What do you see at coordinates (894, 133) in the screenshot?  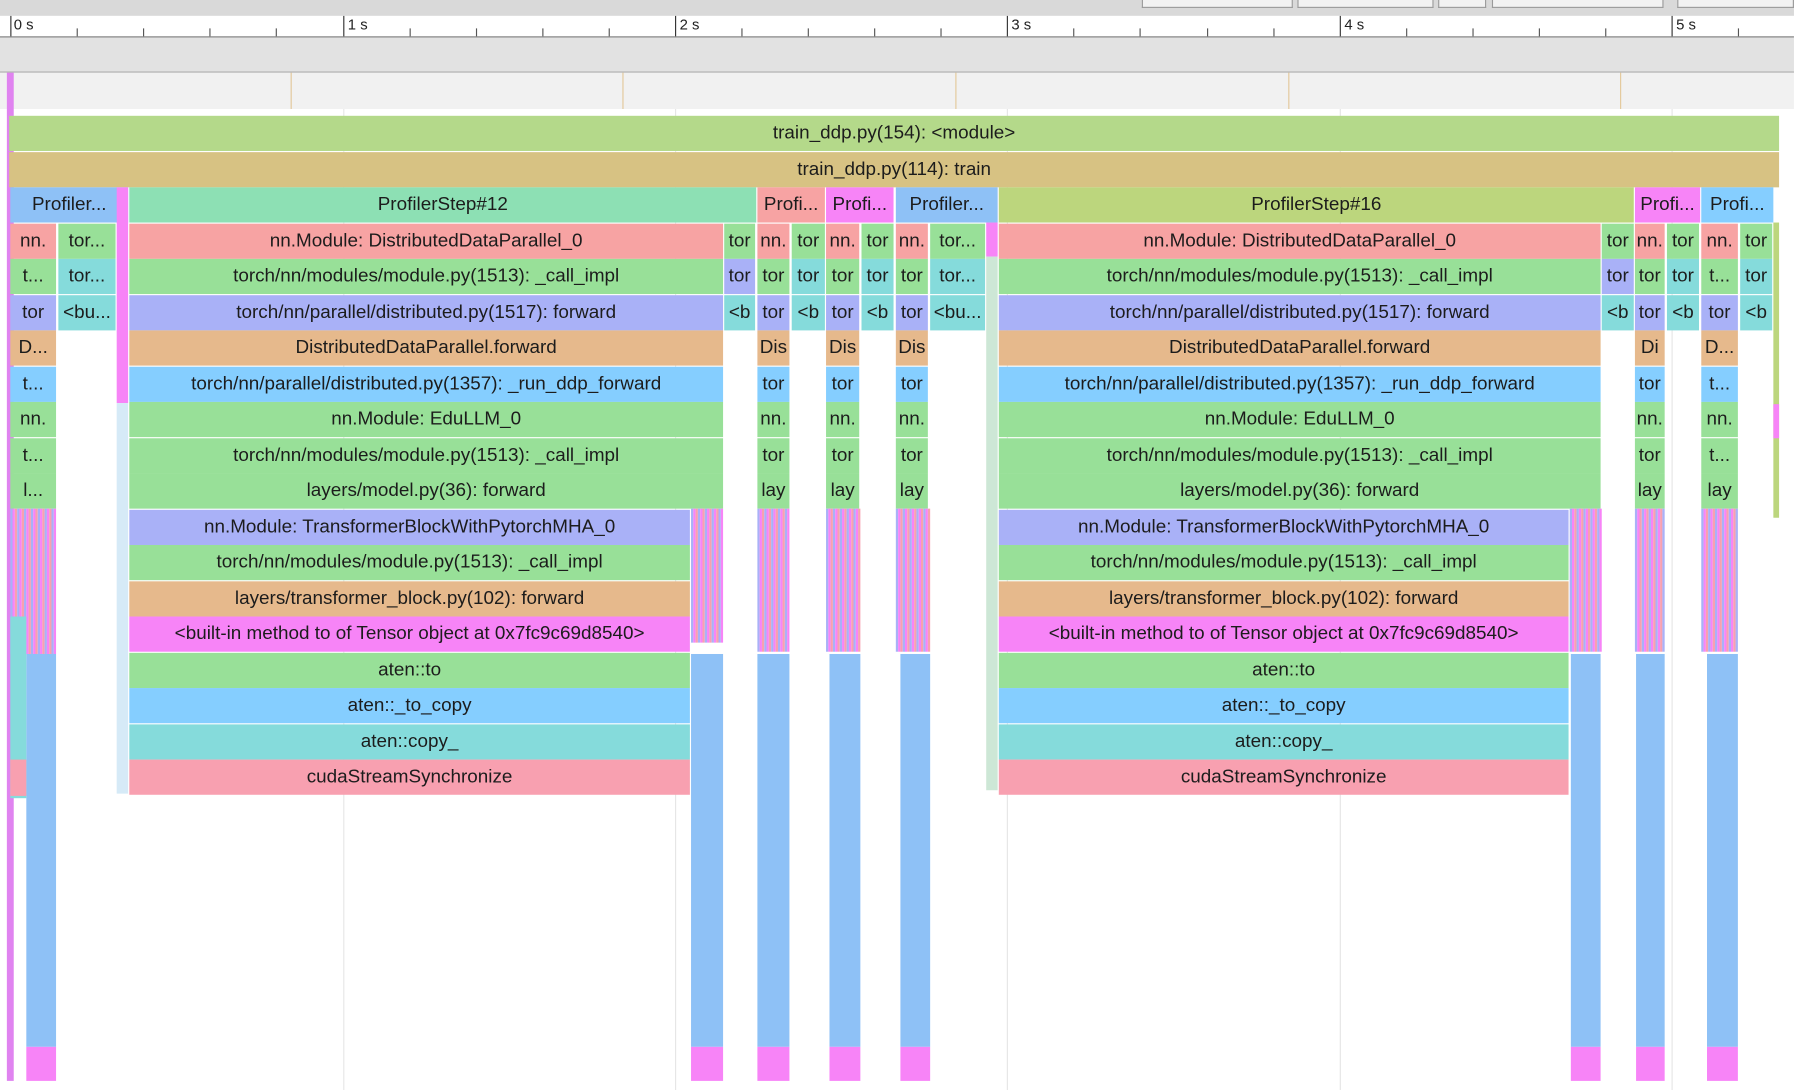 I see `frame-module: train_ddp.py(154): <module>` at bounding box center [894, 133].